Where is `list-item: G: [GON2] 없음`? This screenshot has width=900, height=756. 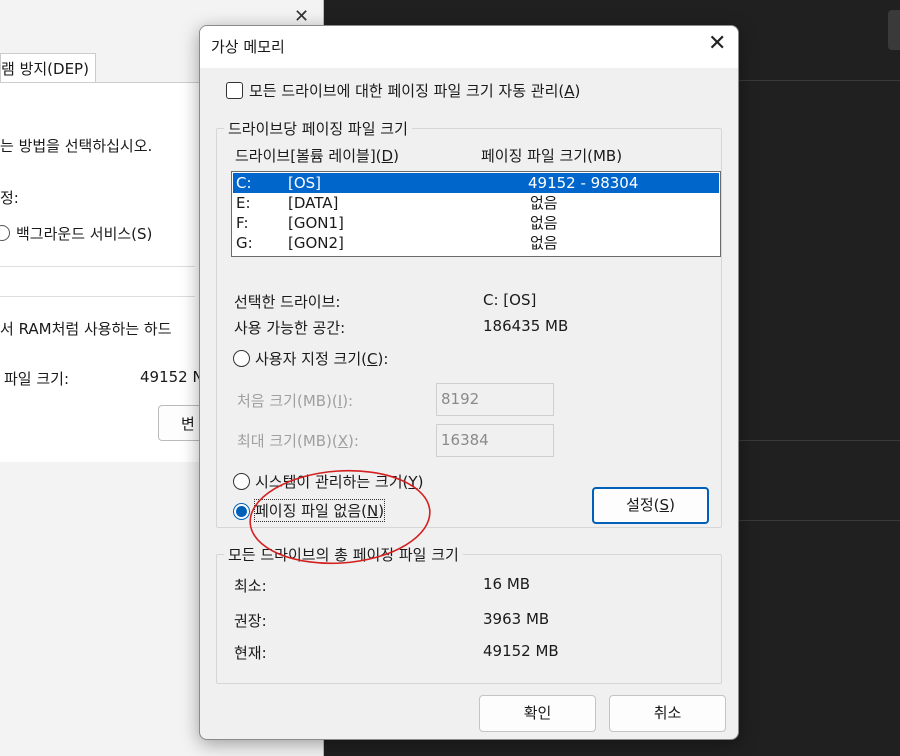
list-item: G: [GON2] 없음 is located at coordinates (476, 243).